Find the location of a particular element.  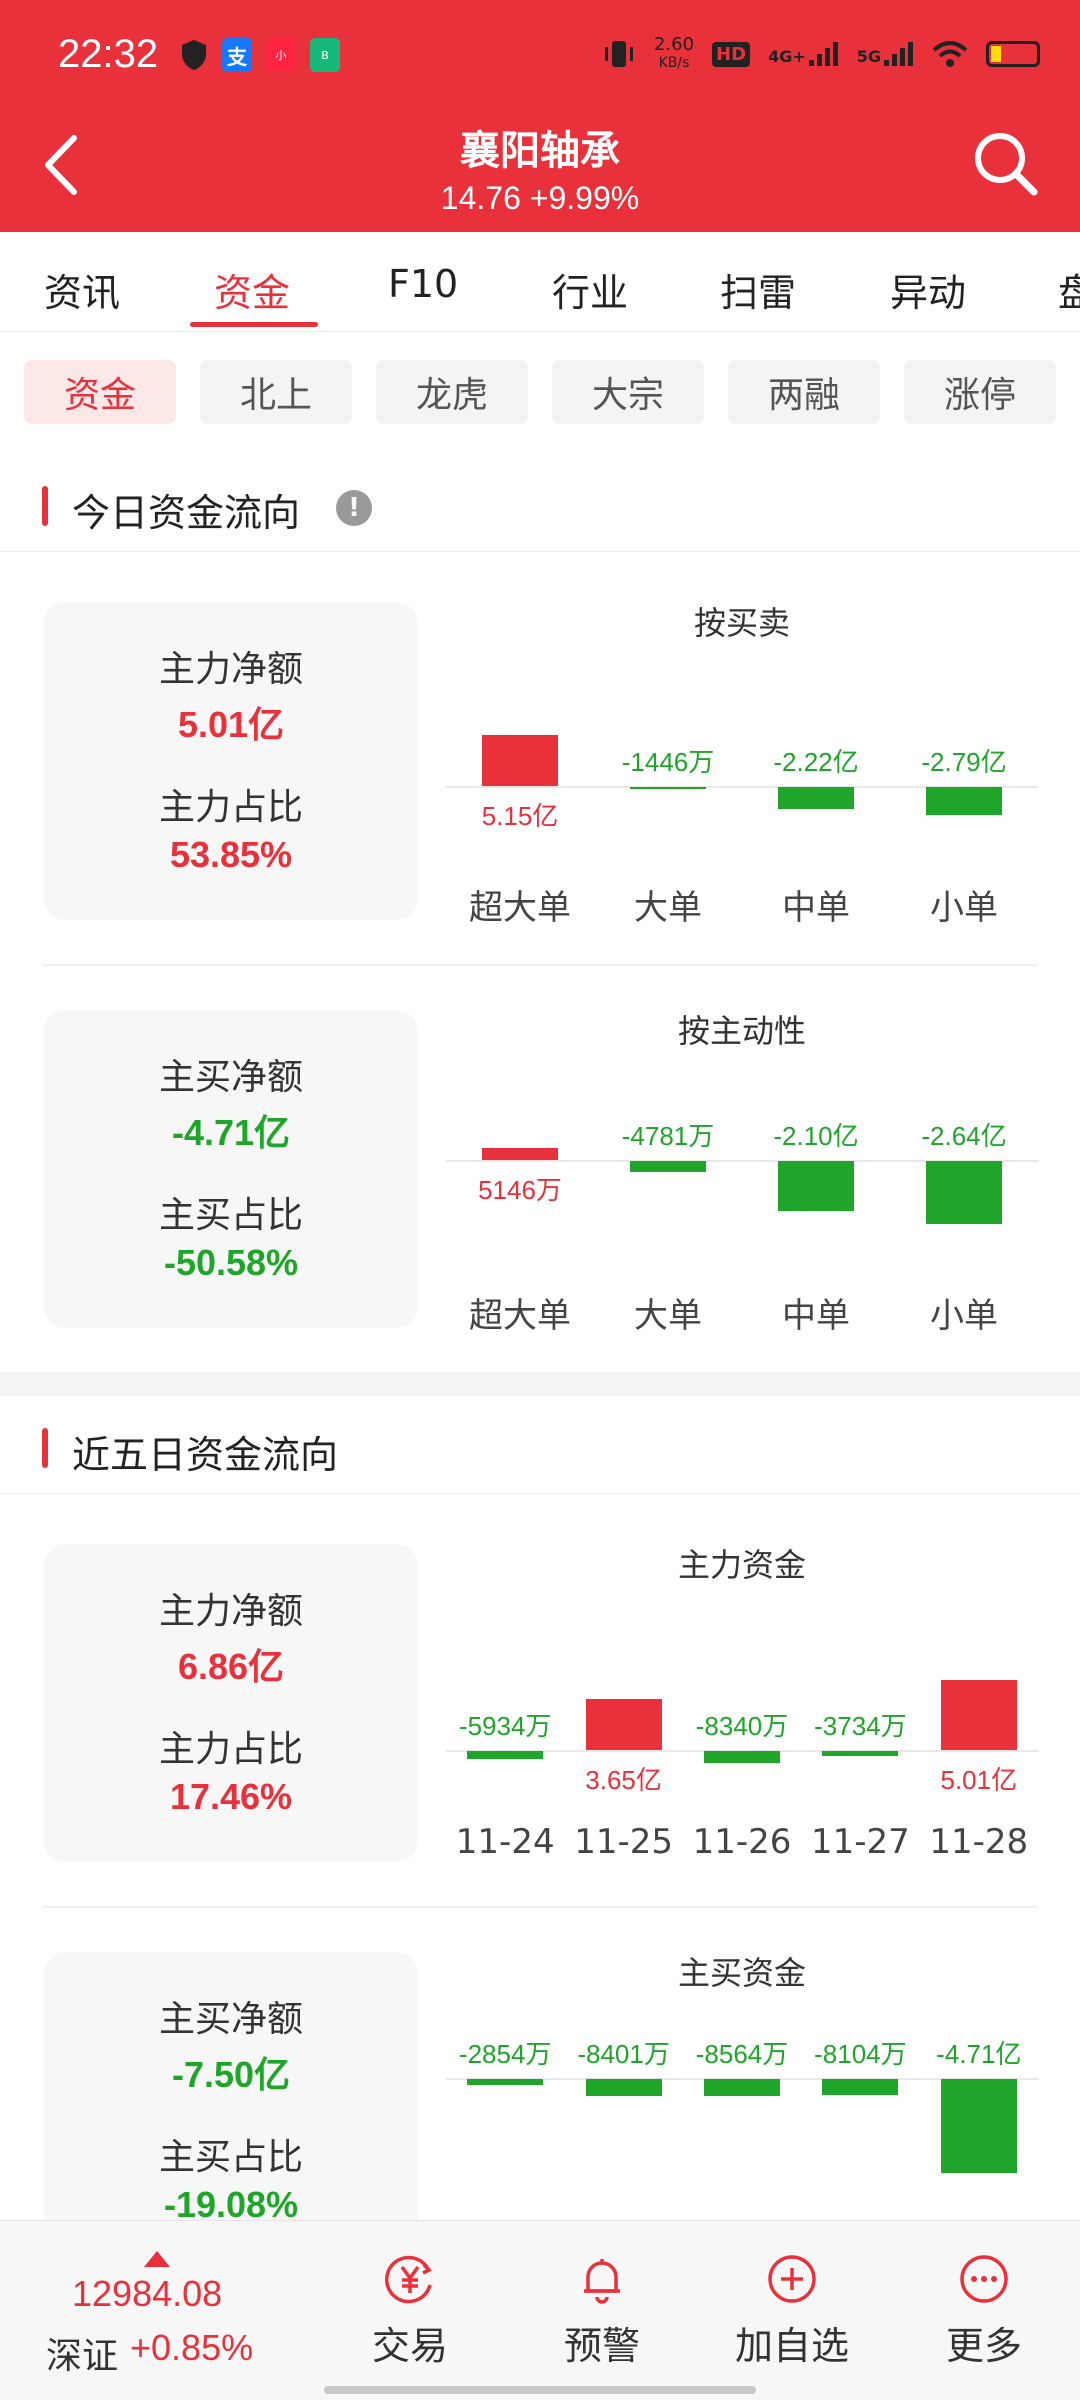

signal-5g-label: 5G is located at coordinates (868, 56).